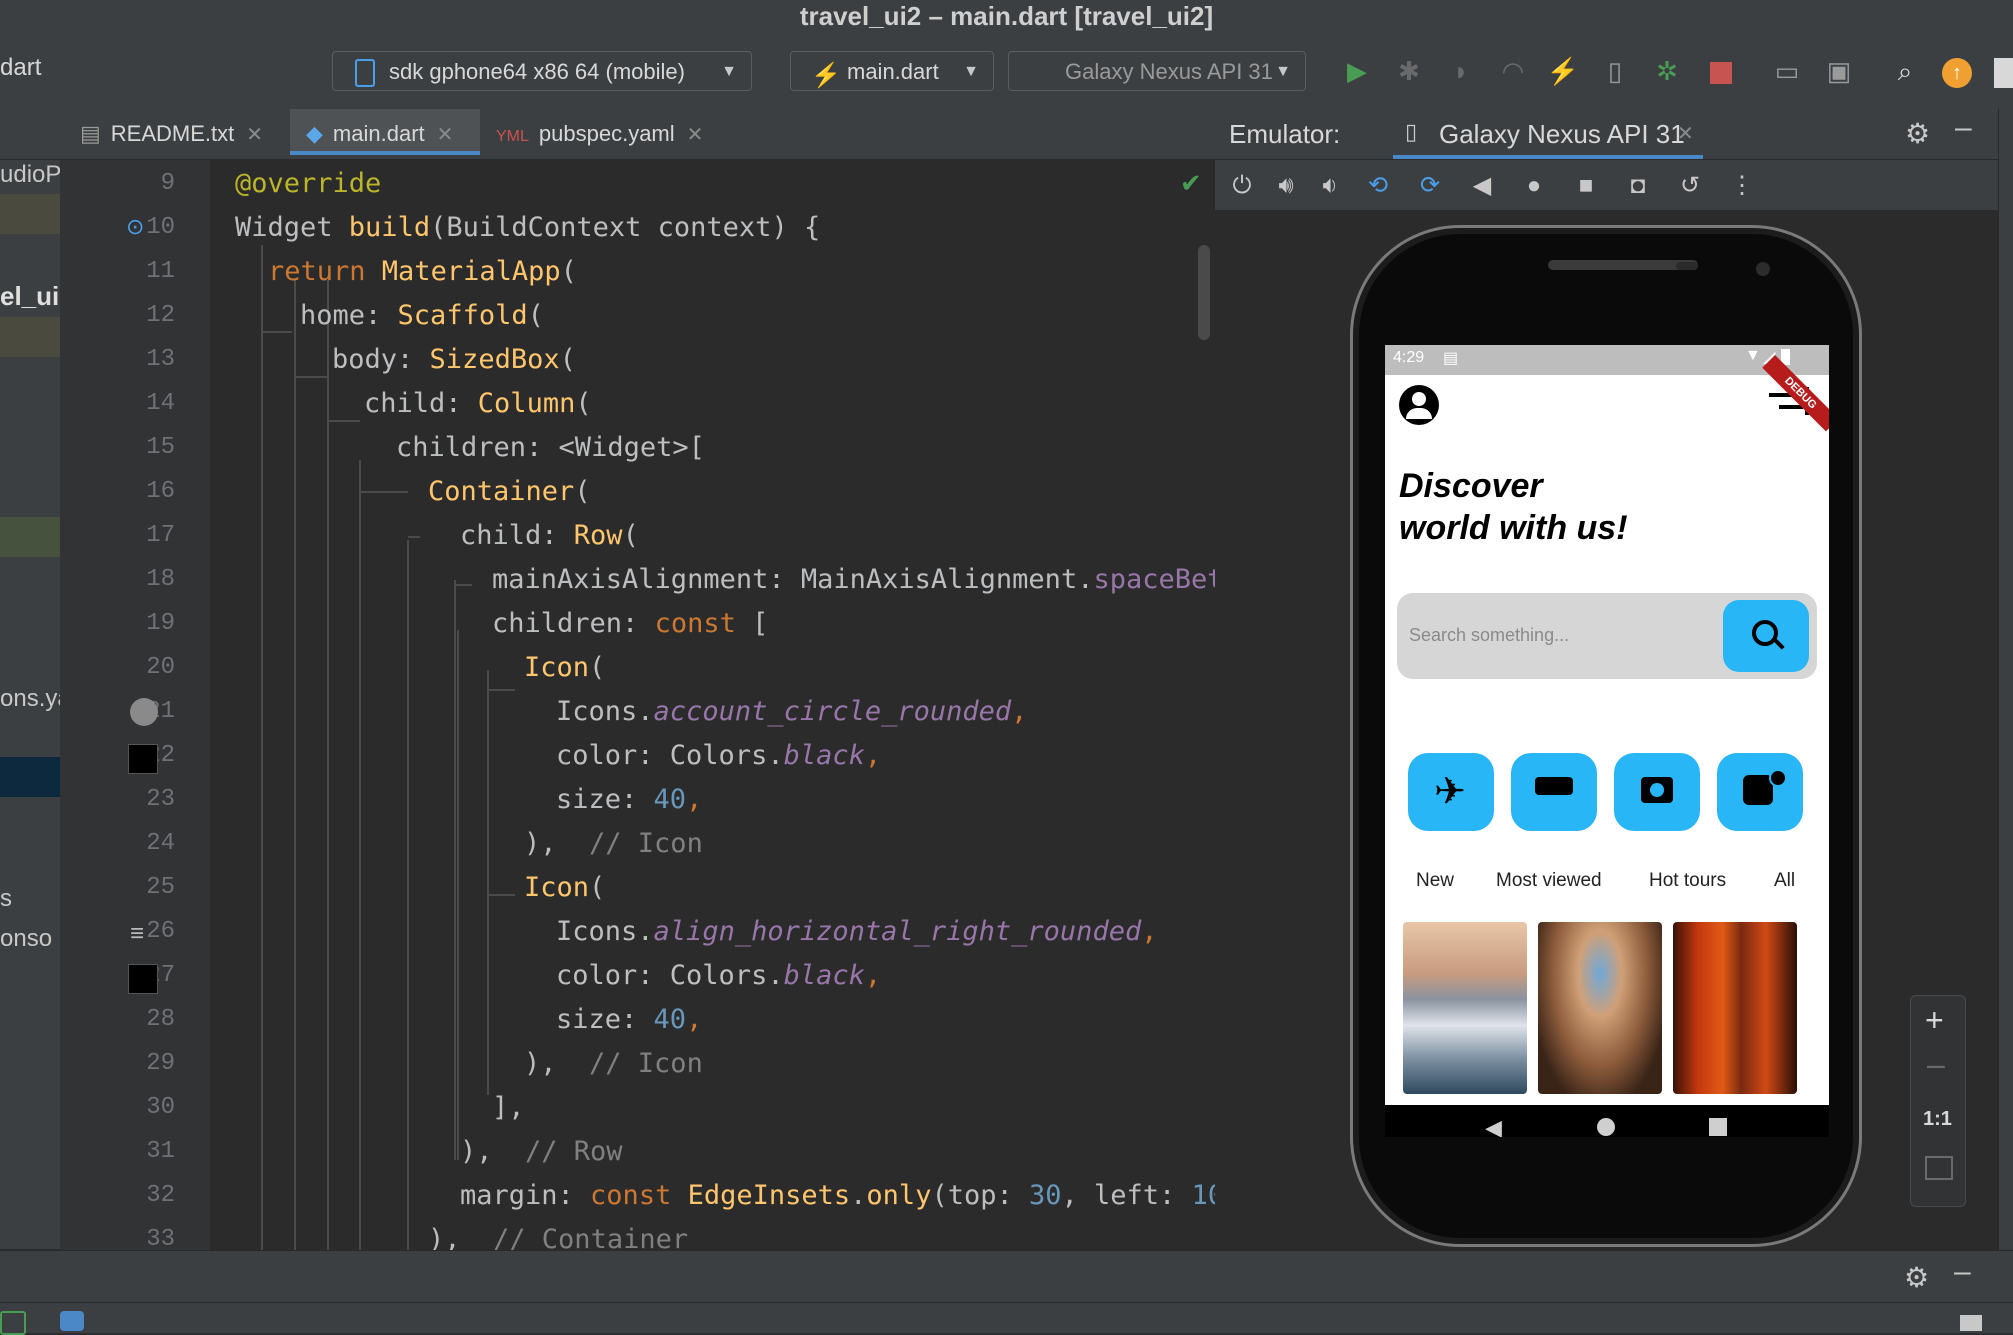 This screenshot has height=1335, width=2013. Describe the element at coordinates (752, 623) in the screenshot. I see `code-token: [` at that location.